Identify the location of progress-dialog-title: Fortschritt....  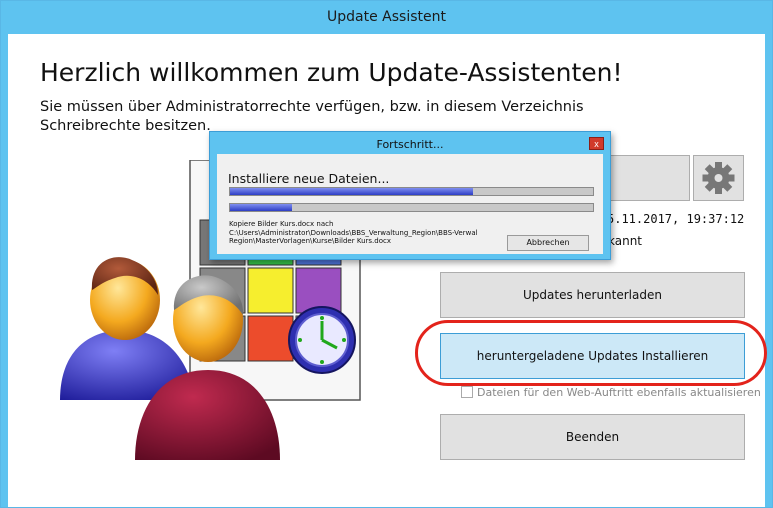
(410, 144).